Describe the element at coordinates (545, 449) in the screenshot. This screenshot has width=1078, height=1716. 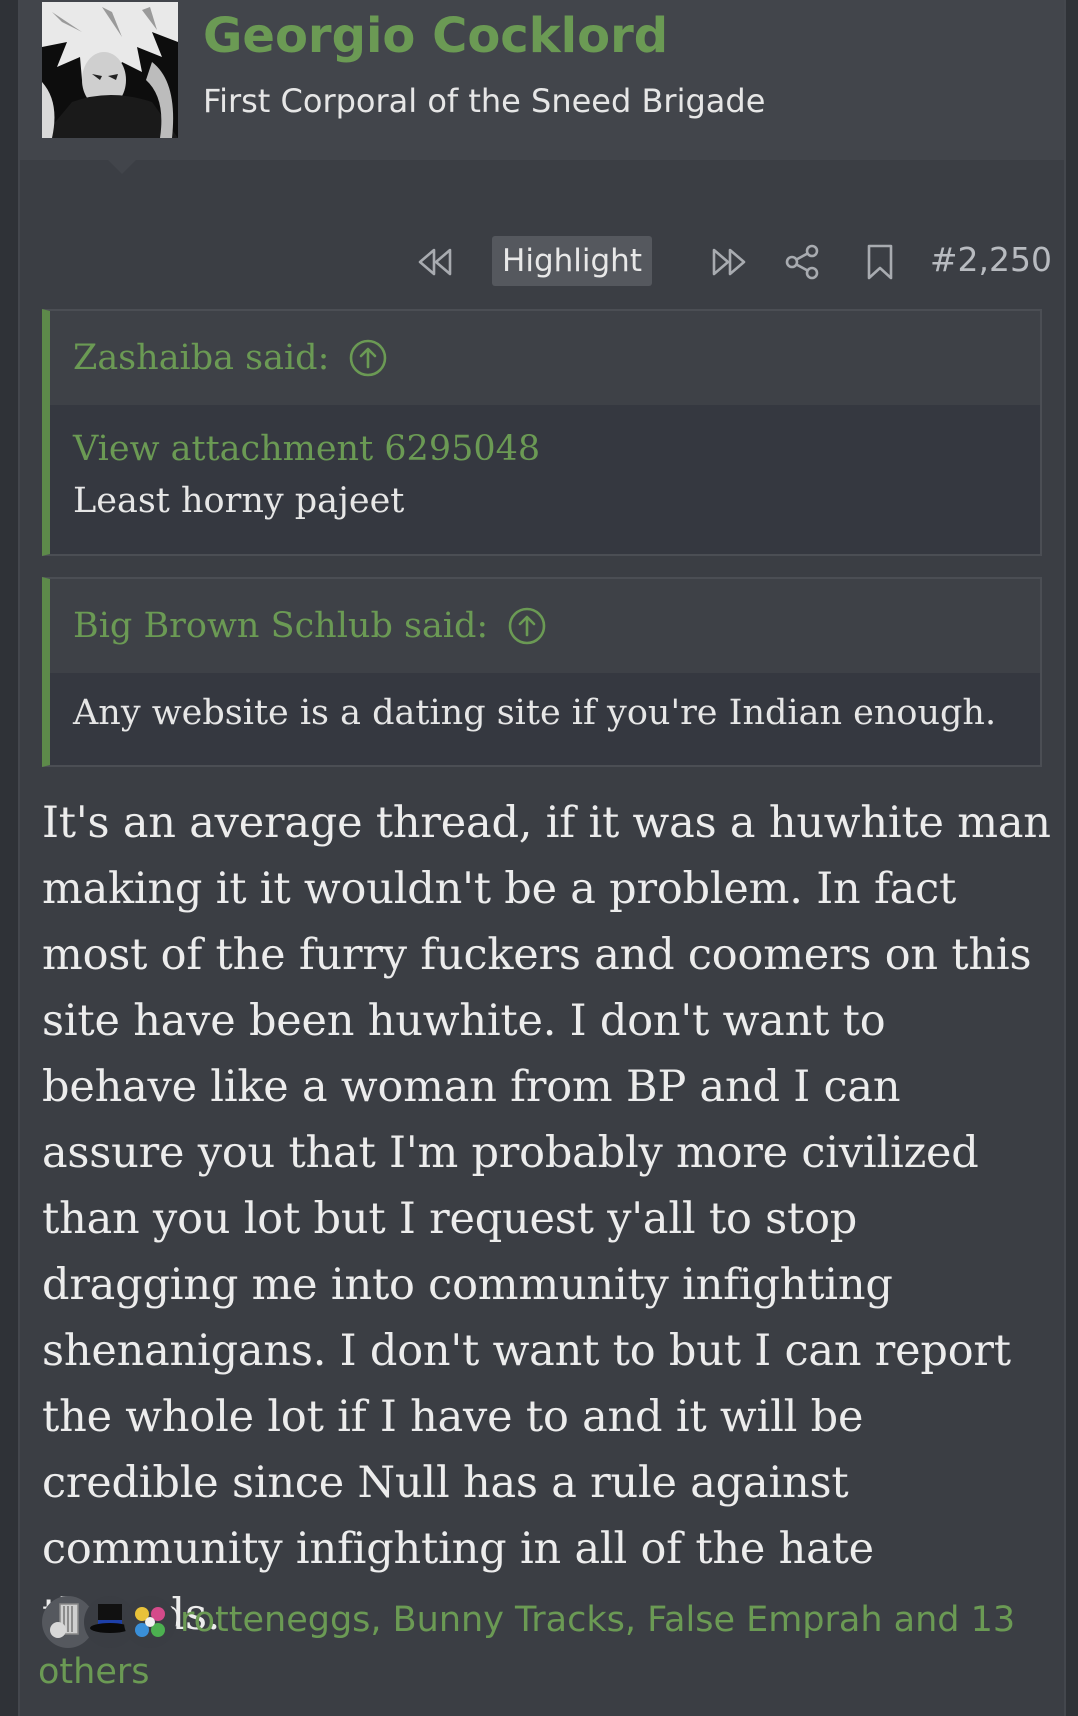
I see `attachment-link: View attachment 6295048` at that location.